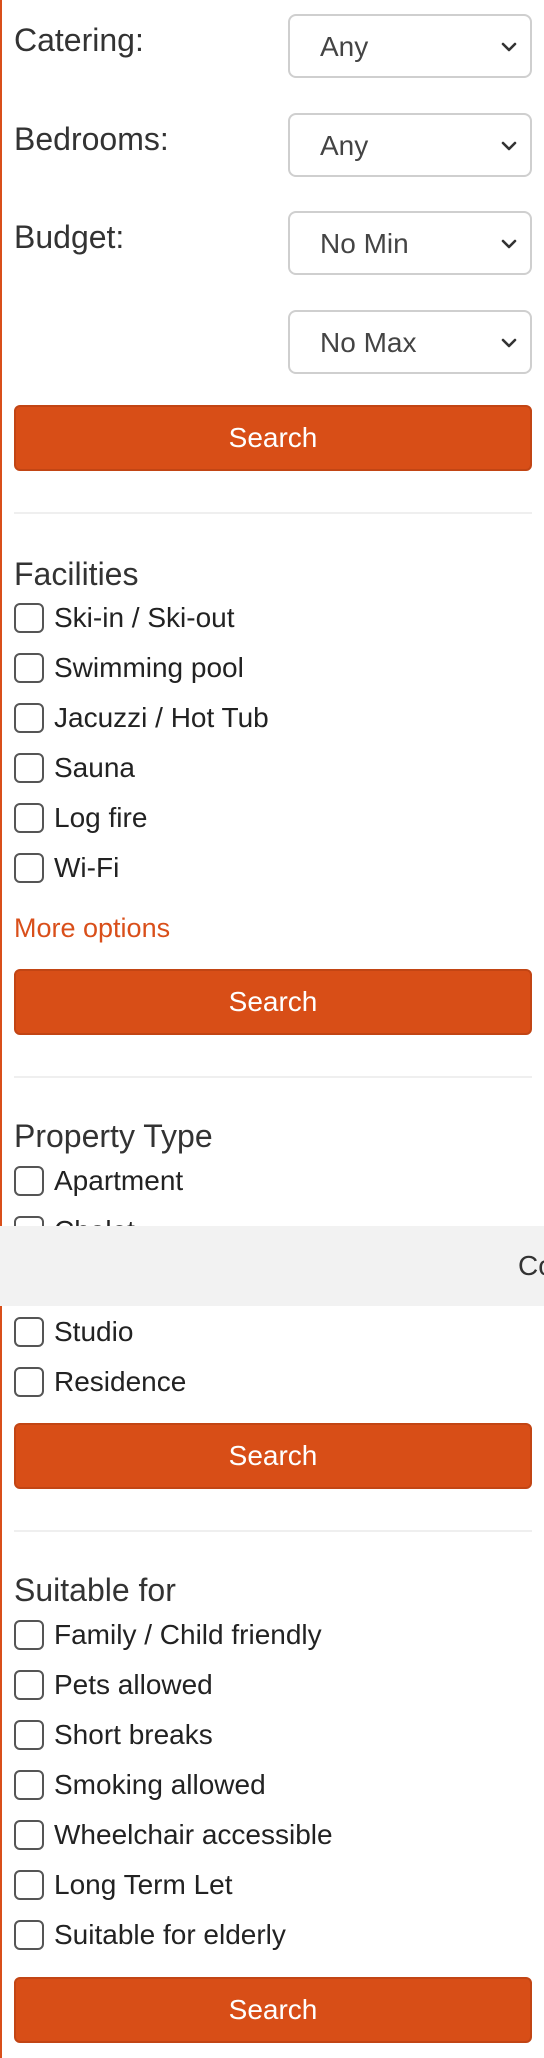 This screenshot has width=544, height=2058. I want to click on catering-label: Catering:, so click(79, 40).